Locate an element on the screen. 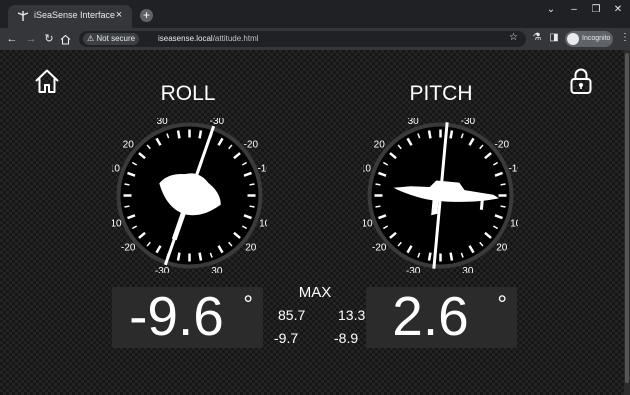  lock-icon is located at coordinates (581, 81).